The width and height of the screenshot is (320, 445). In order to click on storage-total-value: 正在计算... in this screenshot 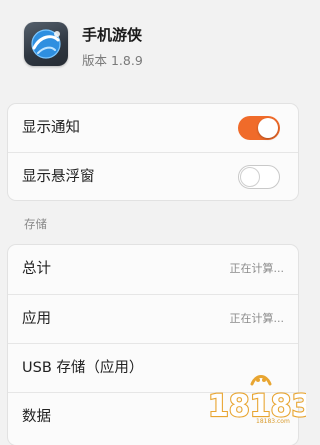, I will do `click(257, 268)`.